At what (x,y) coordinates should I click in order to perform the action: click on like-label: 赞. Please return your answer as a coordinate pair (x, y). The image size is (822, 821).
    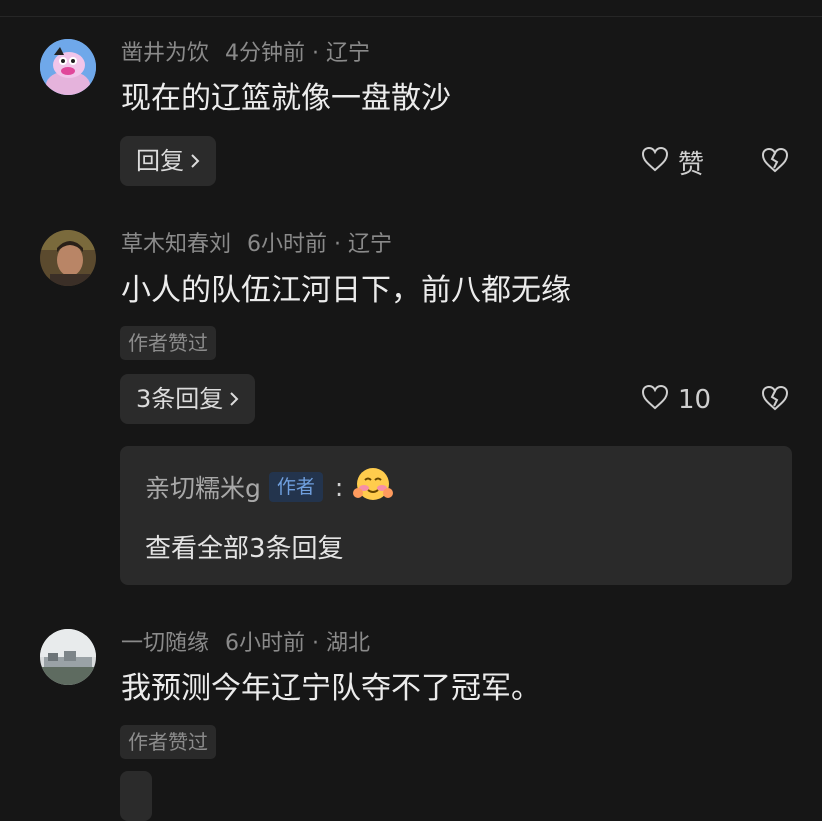
    Looking at the image, I should click on (691, 164).